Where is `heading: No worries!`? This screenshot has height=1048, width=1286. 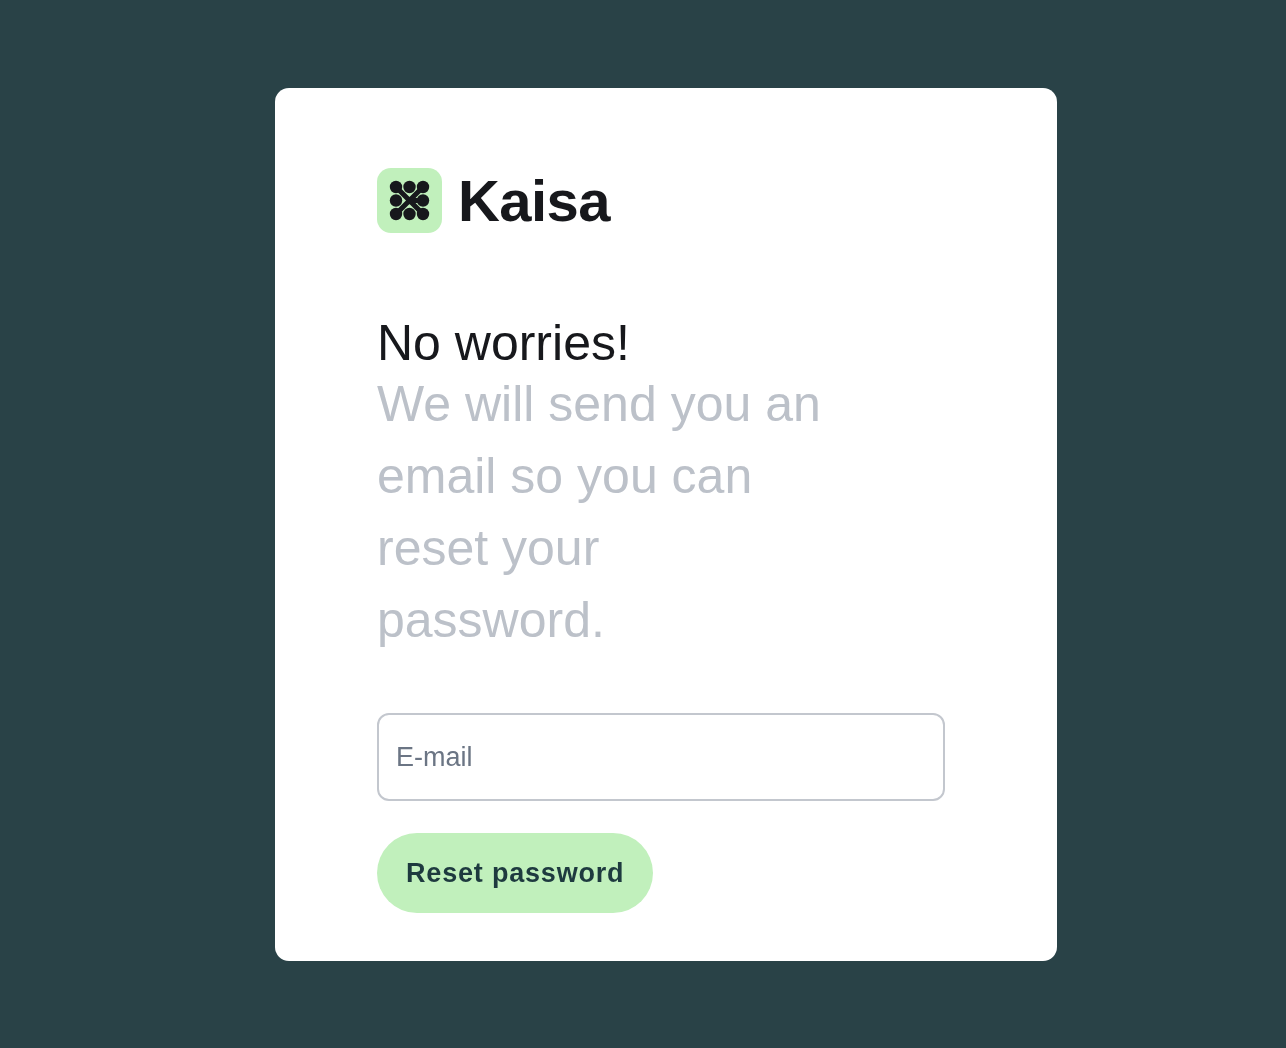 heading: No worries! is located at coordinates (503, 343).